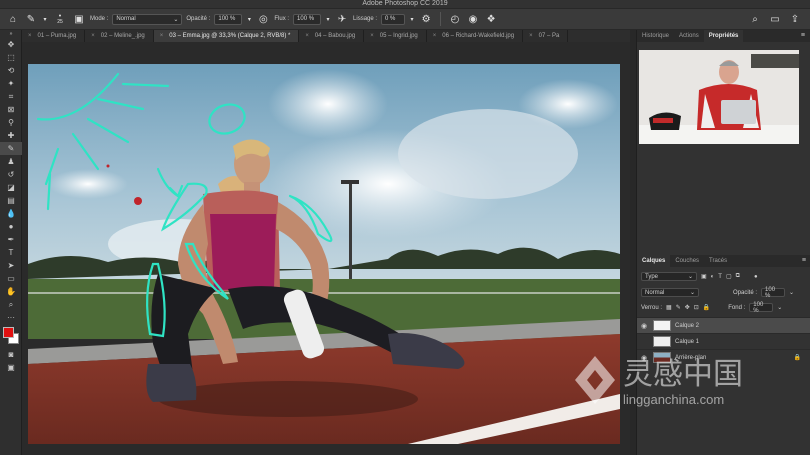  Describe the element at coordinates (11, 34) in the screenshot. I see `collapse-arrows-icon: »` at that location.